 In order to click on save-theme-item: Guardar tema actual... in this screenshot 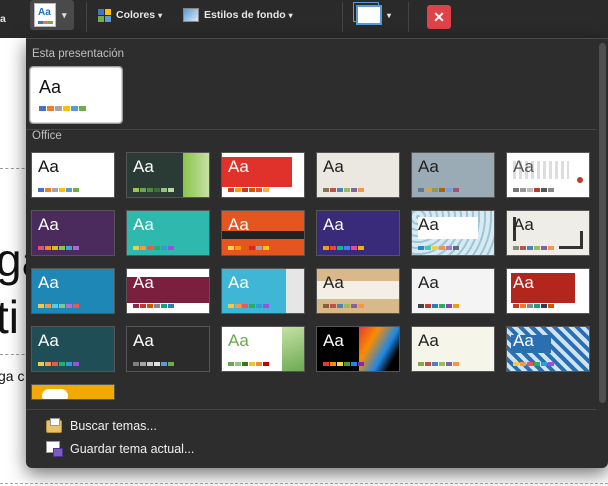, I will do `click(120, 449)`.